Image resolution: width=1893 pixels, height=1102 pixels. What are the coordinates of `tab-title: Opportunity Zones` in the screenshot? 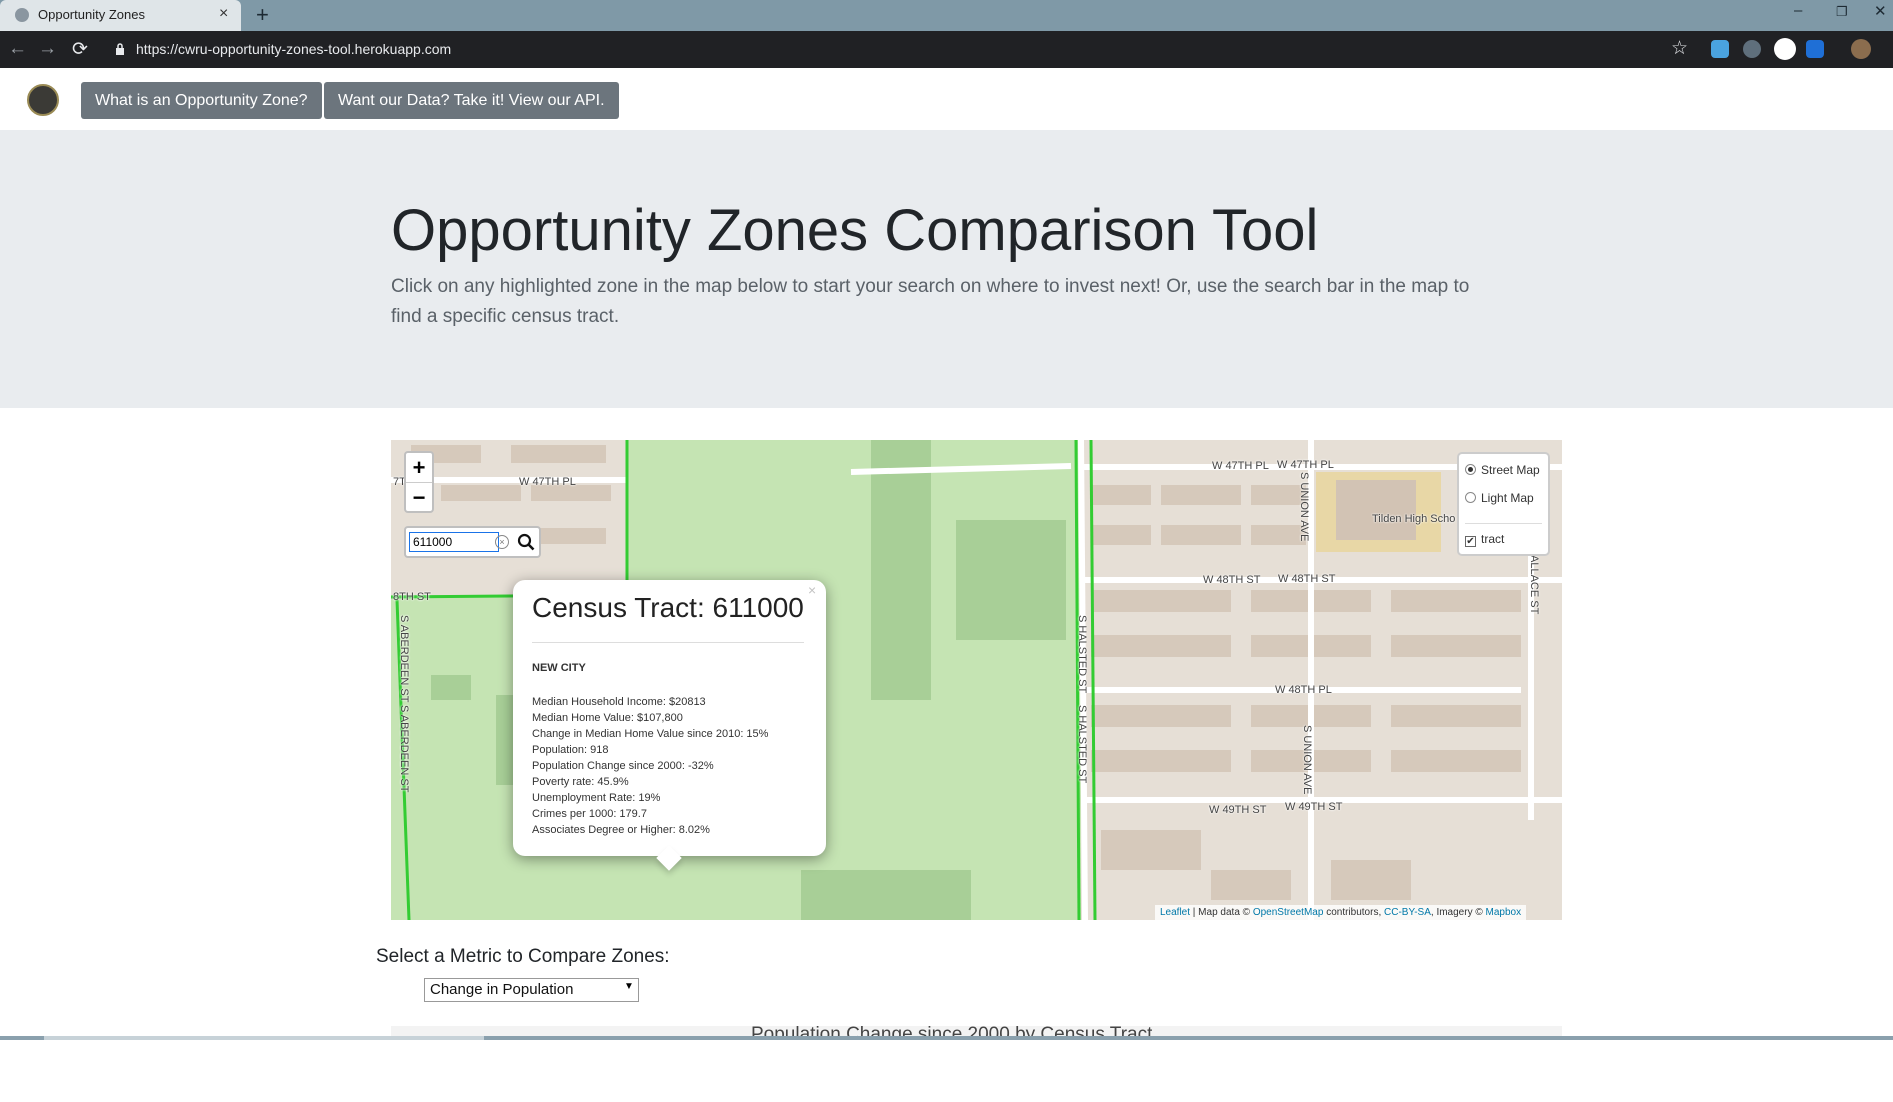 It's located at (91, 14).